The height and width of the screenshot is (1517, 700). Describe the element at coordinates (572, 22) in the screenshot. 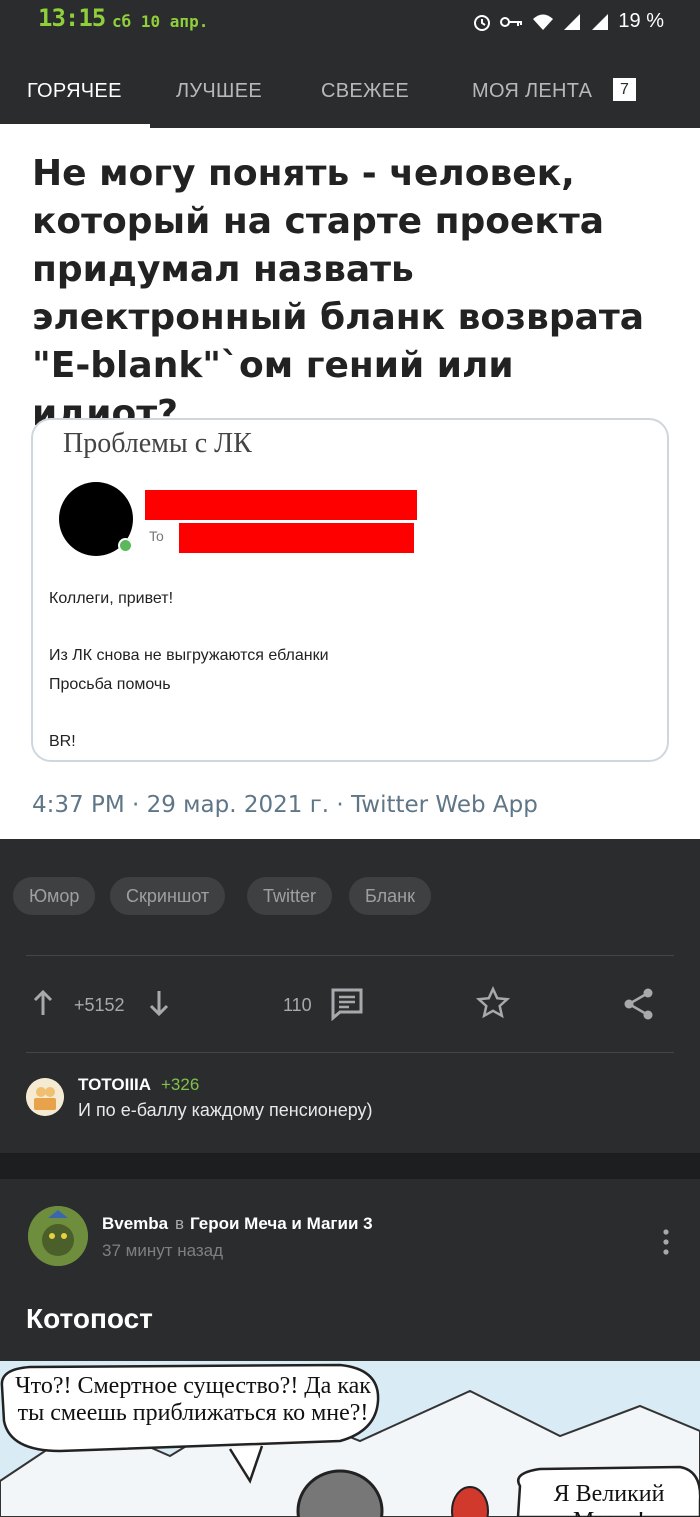

I see `signal-icon` at that location.